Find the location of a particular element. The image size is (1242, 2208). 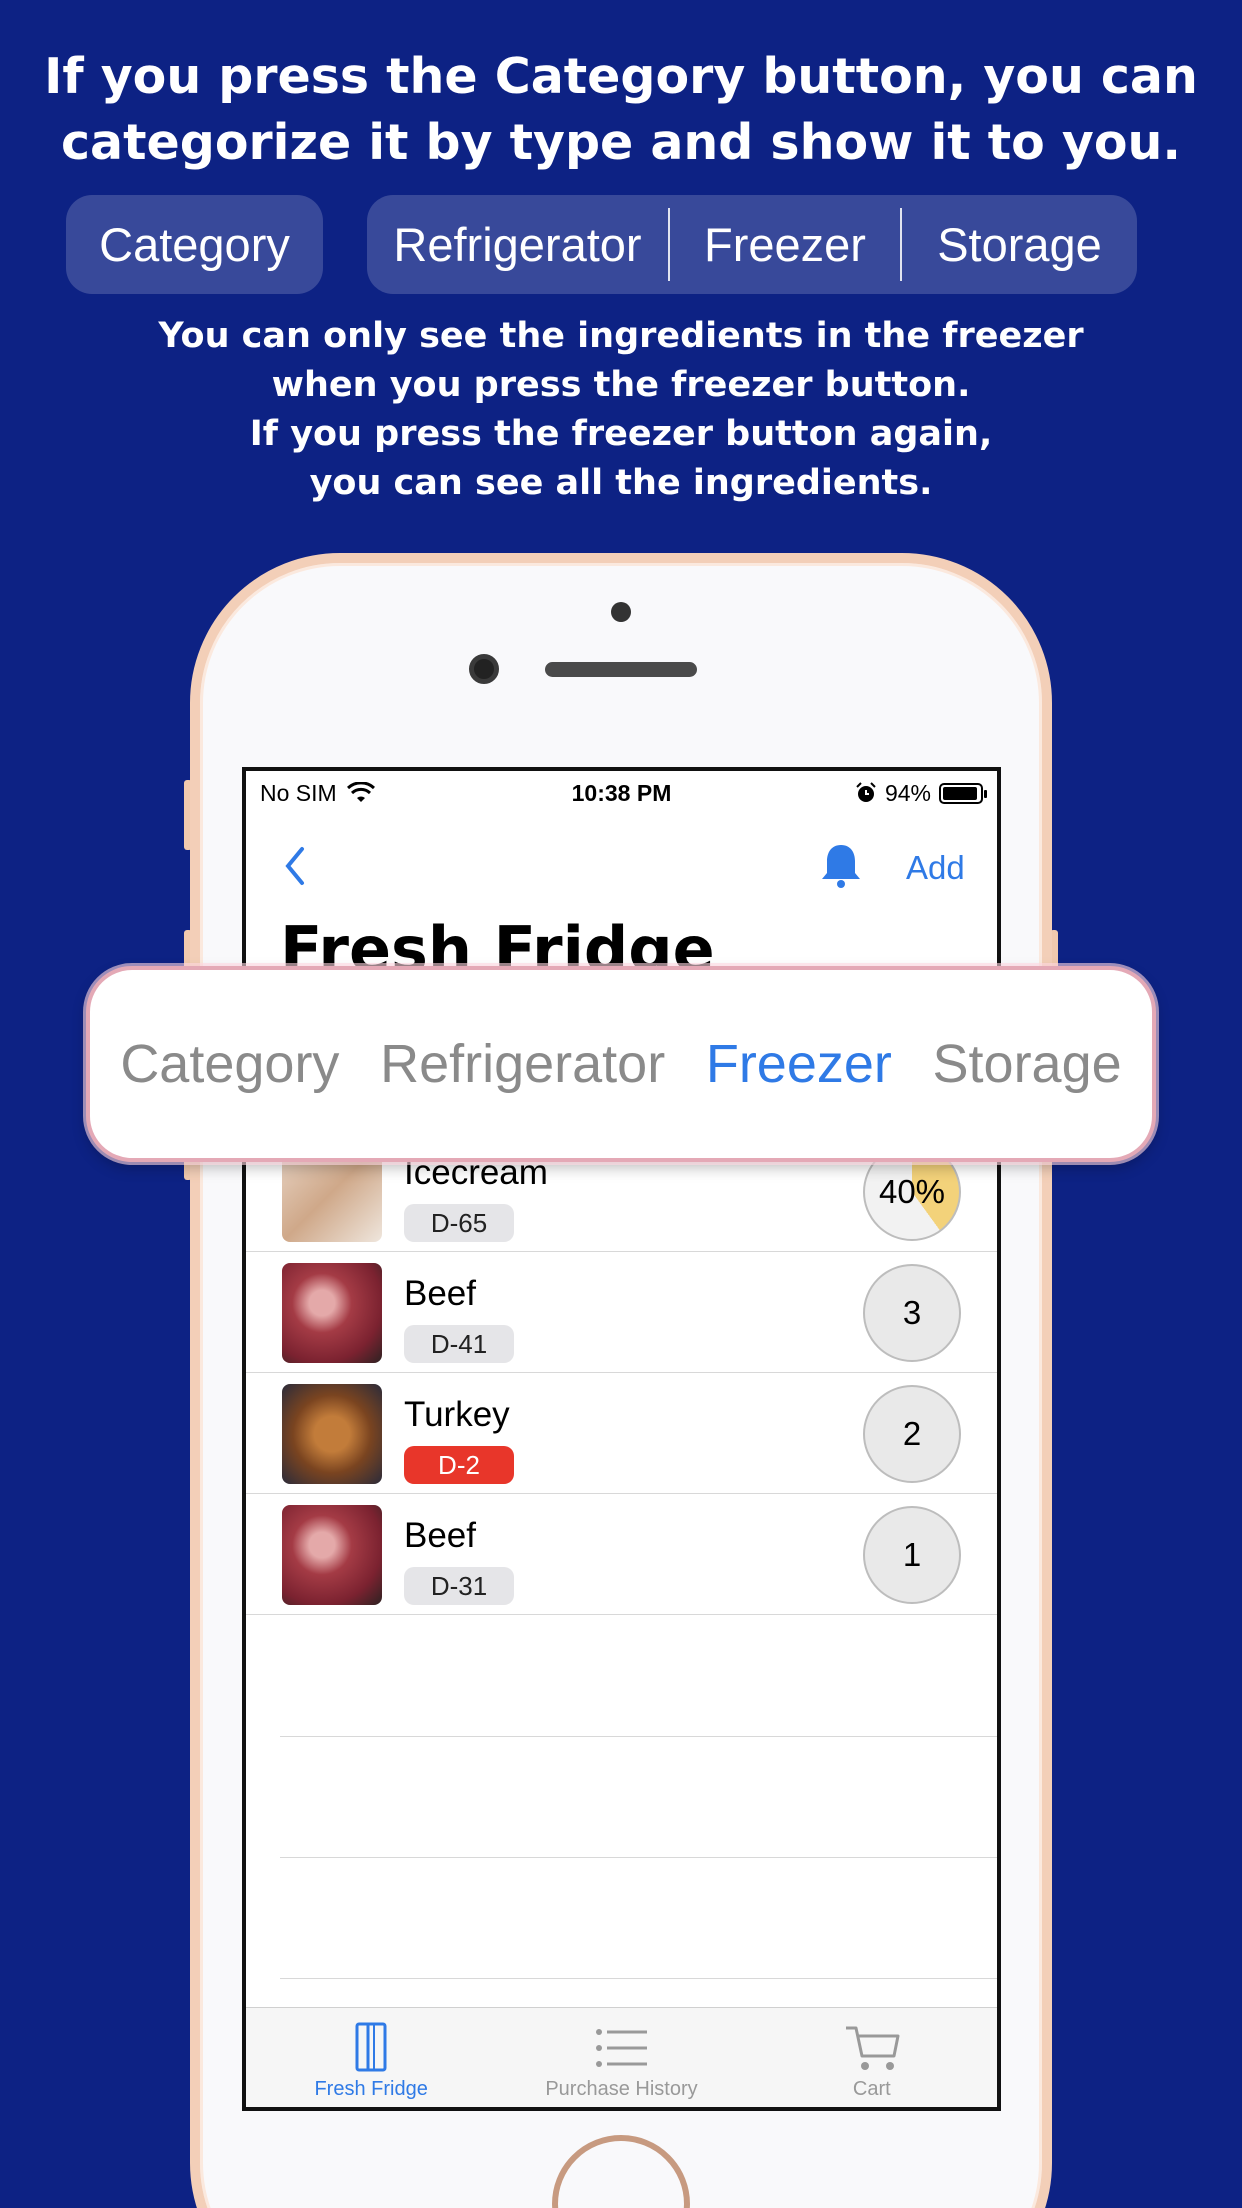

list-item: Beef D-31 1 is located at coordinates (621, 1554).